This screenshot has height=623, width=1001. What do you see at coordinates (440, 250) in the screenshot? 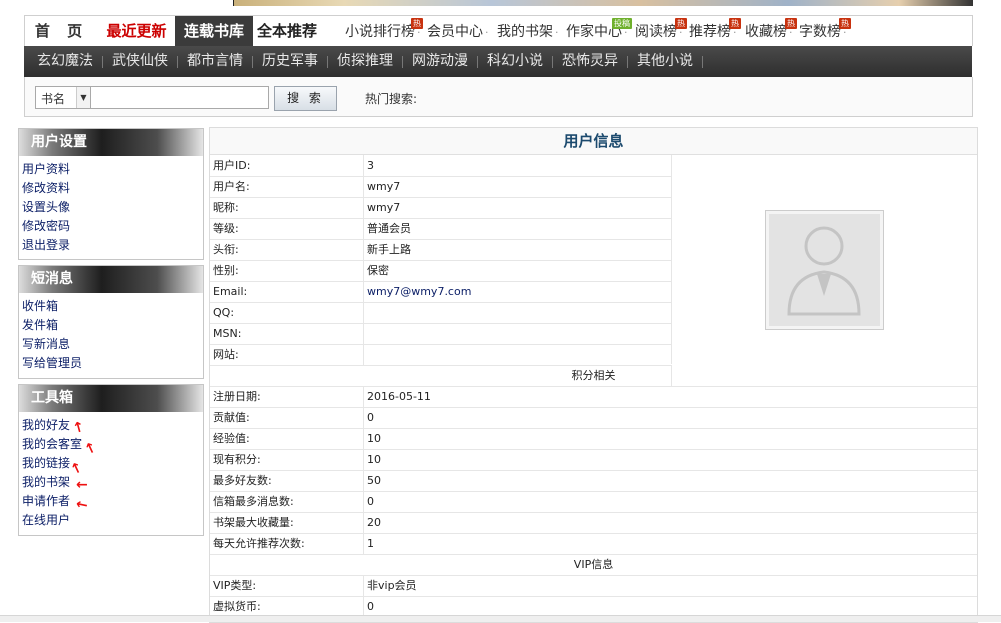
I see `table-row: 头衔: 新手上路` at bounding box center [440, 250].